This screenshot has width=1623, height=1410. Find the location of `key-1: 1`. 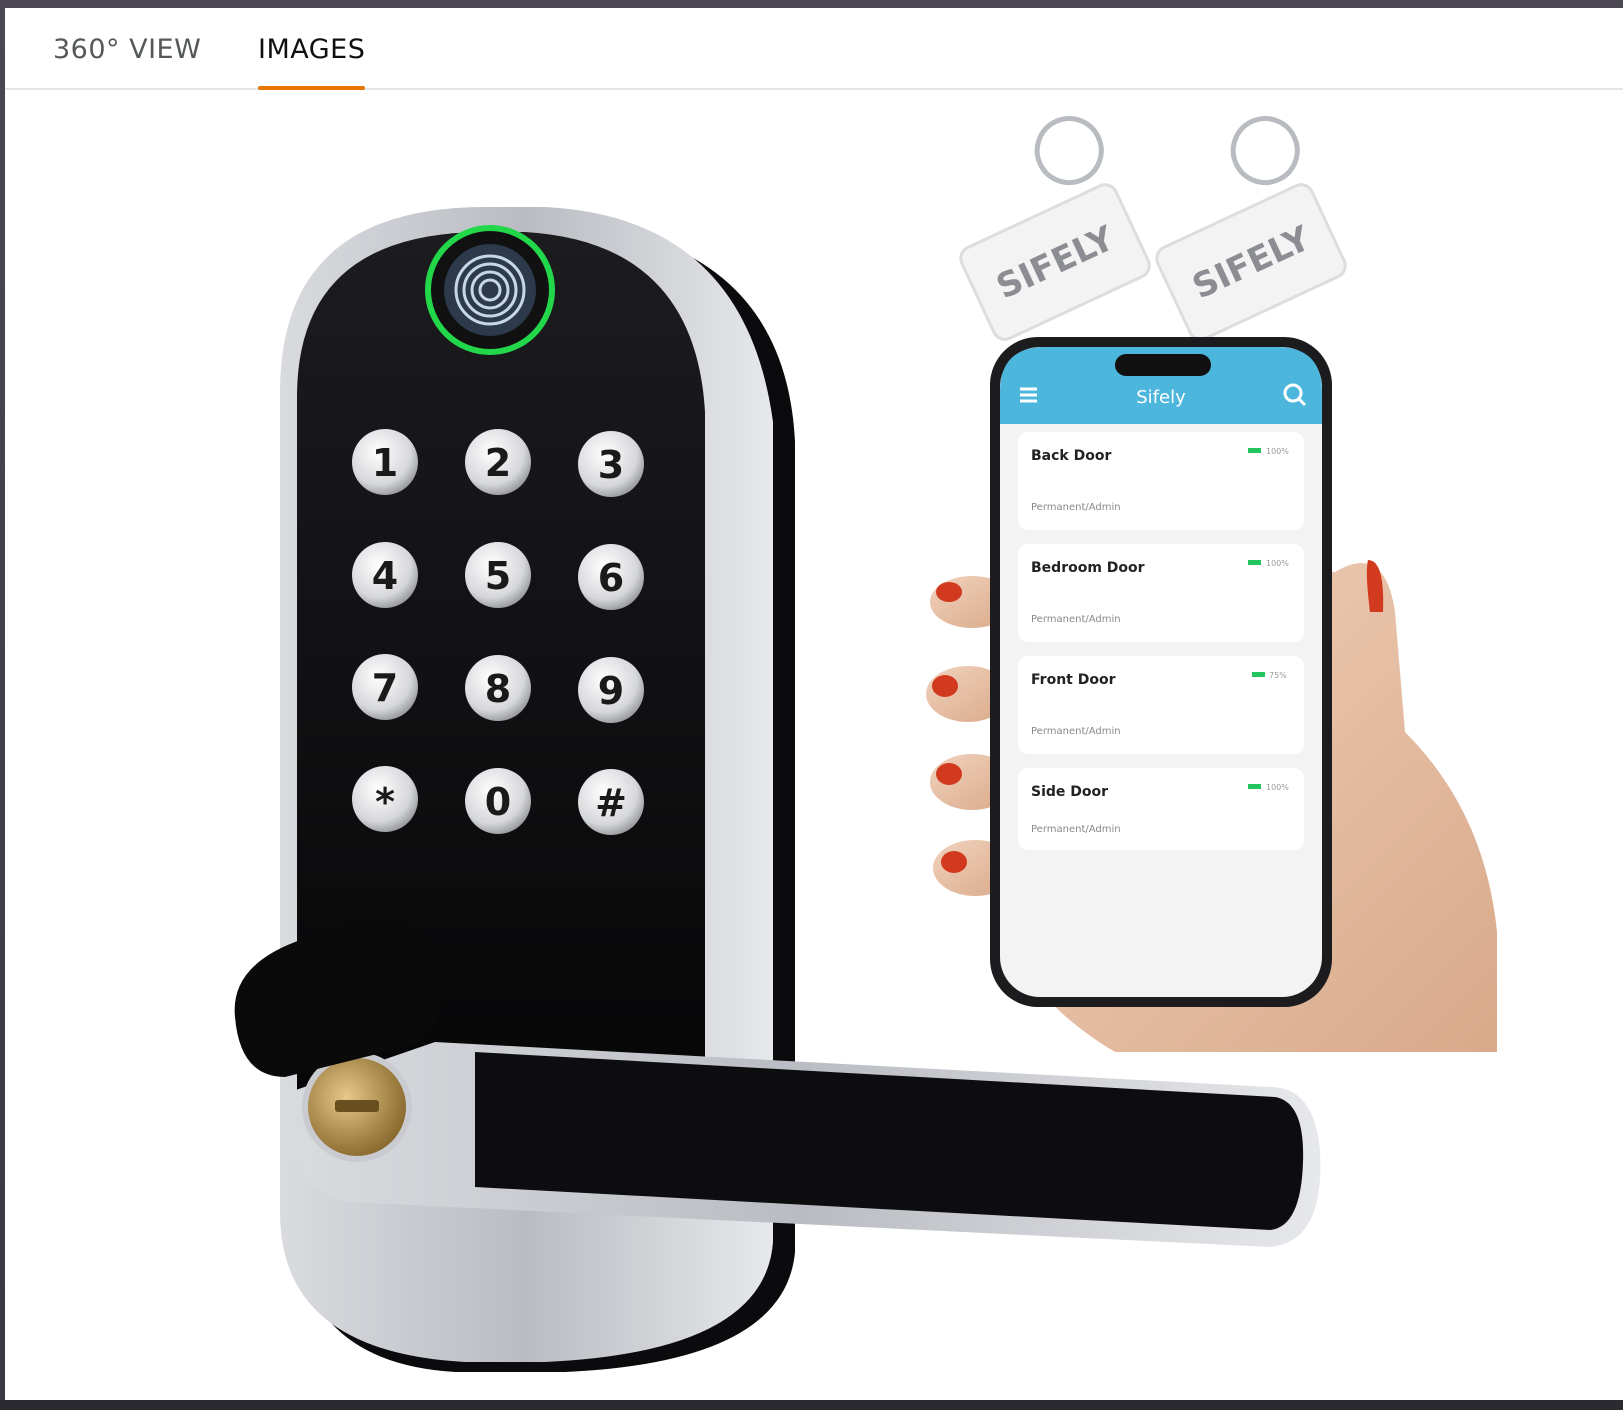

key-1: 1 is located at coordinates (385, 463).